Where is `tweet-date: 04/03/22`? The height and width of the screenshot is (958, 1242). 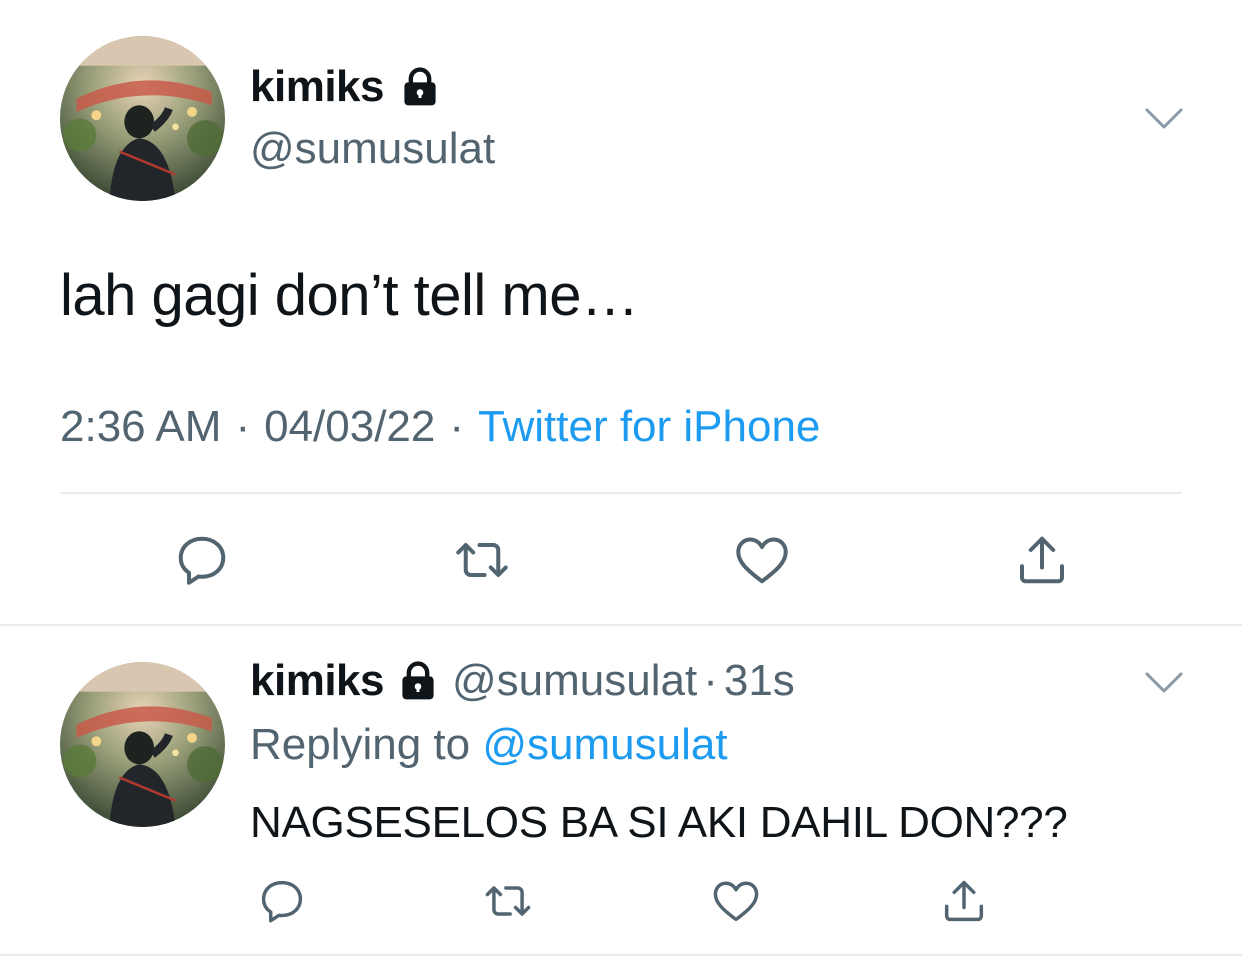 tweet-date: 04/03/22 is located at coordinates (349, 427).